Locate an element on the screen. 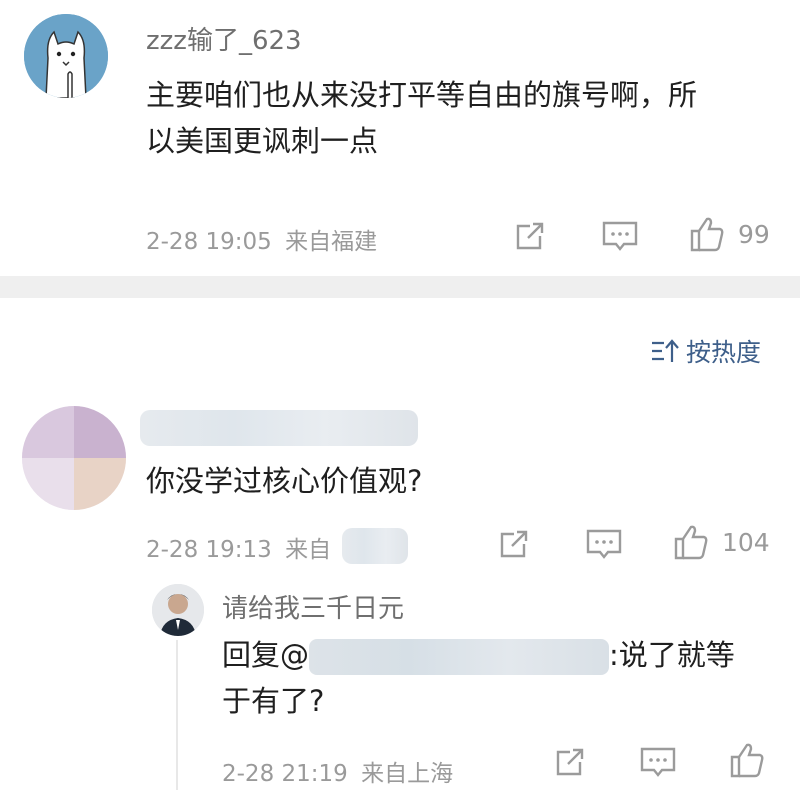  reply-text: 回复@ :说了就等 于有了? is located at coordinates (502, 678).